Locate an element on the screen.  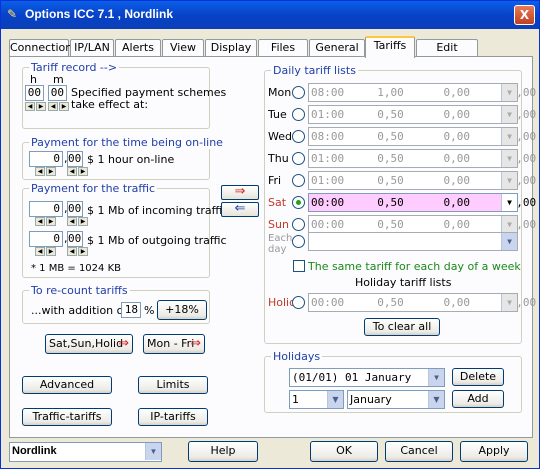
each-day-radio is located at coordinates (298, 241).